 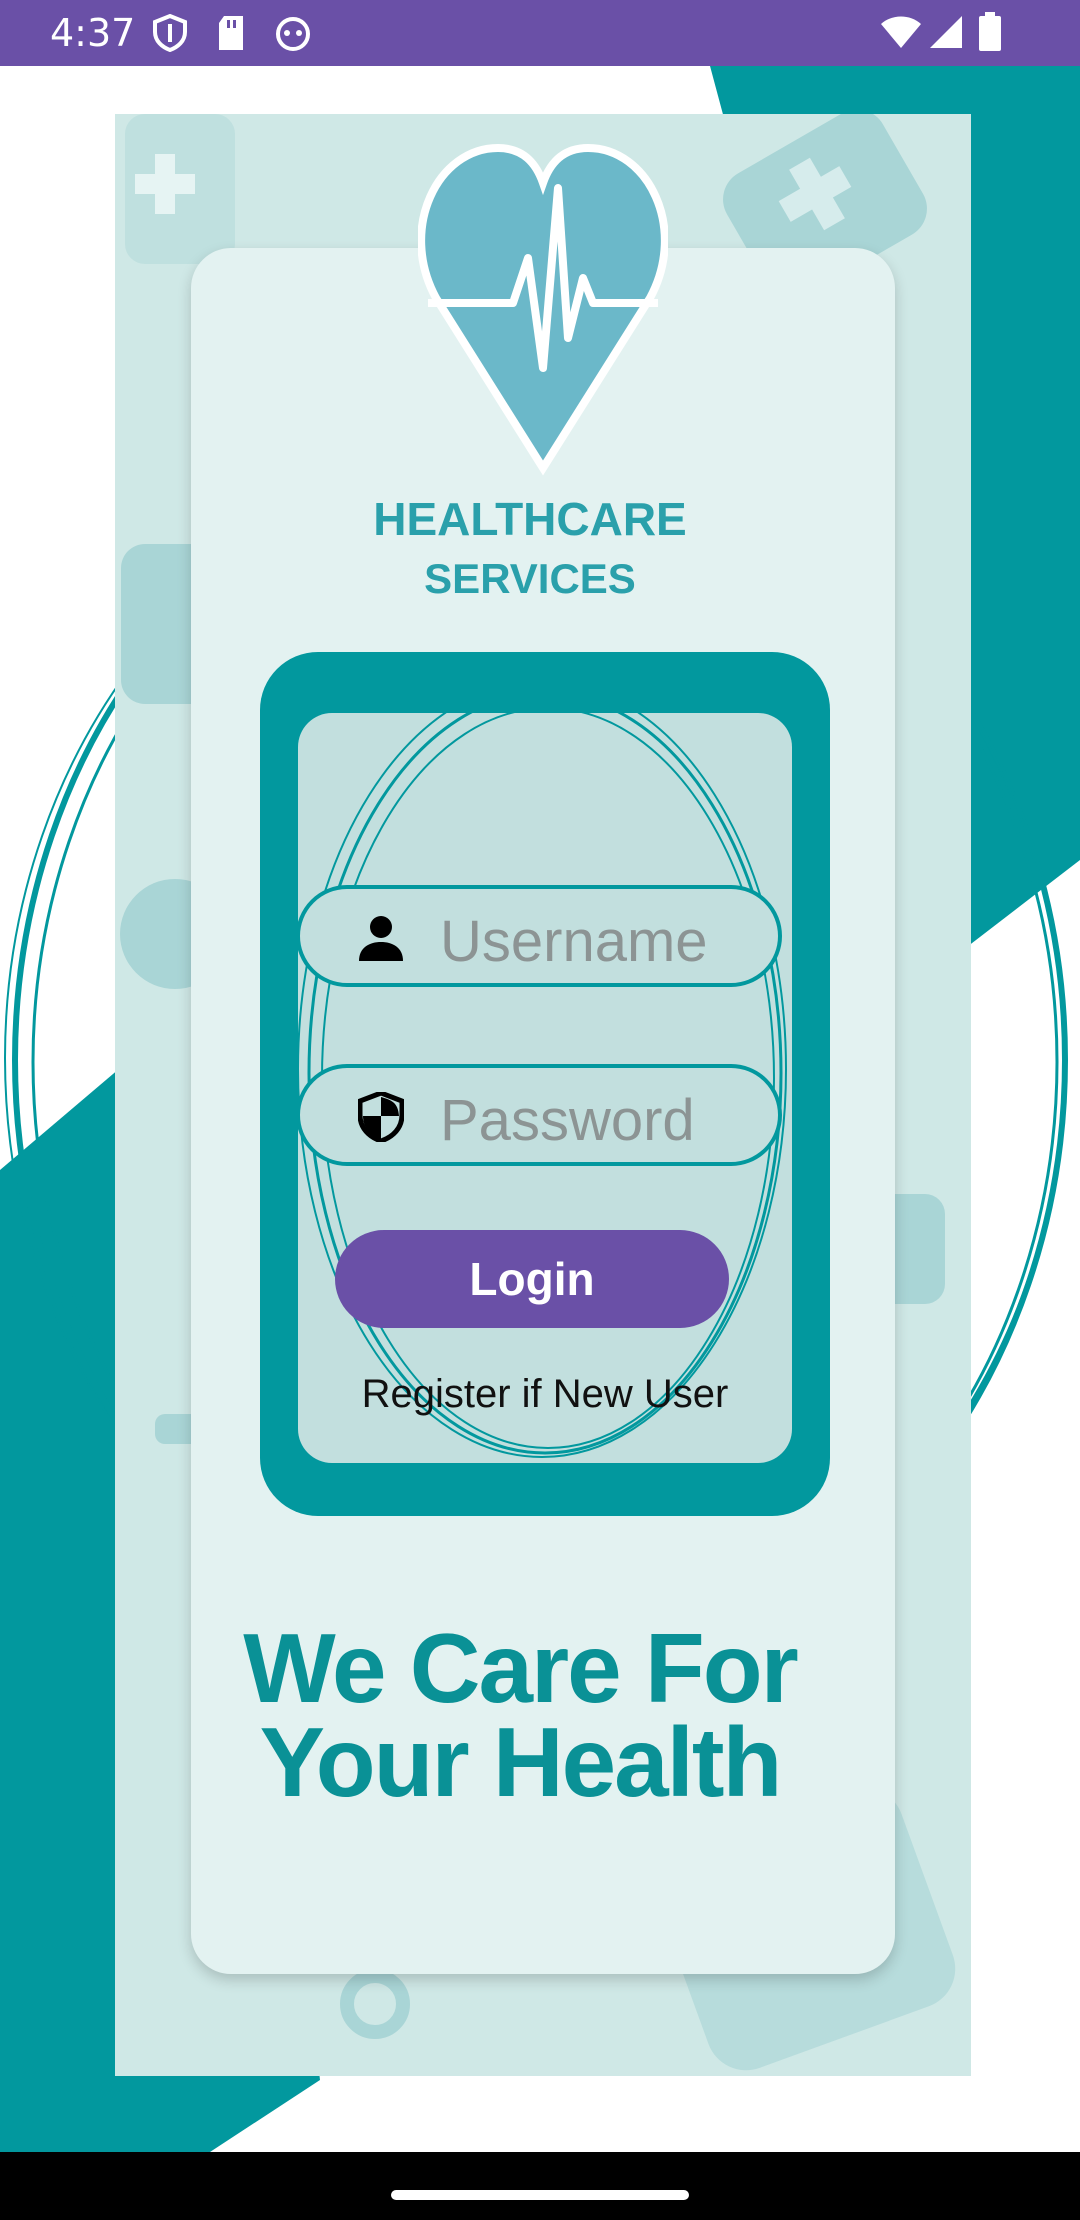 I want to click on shield-icon, so click(x=170, y=33).